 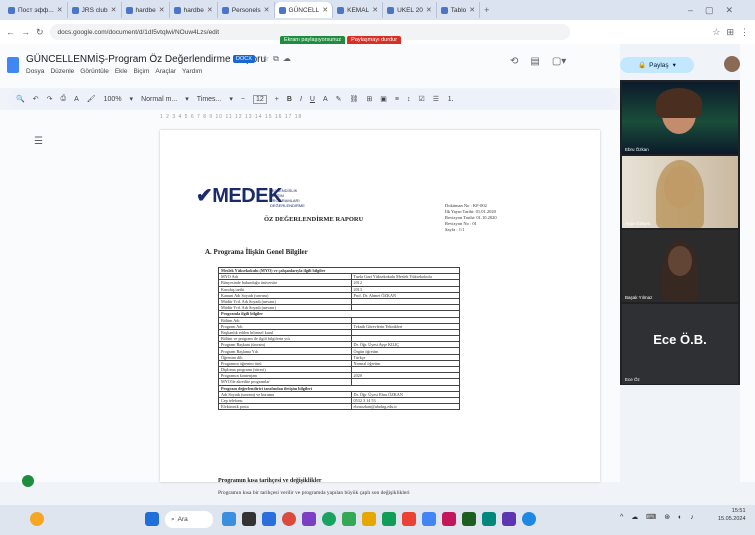 I want to click on window-controls-icon: –▢✕, so click(x=716, y=10).